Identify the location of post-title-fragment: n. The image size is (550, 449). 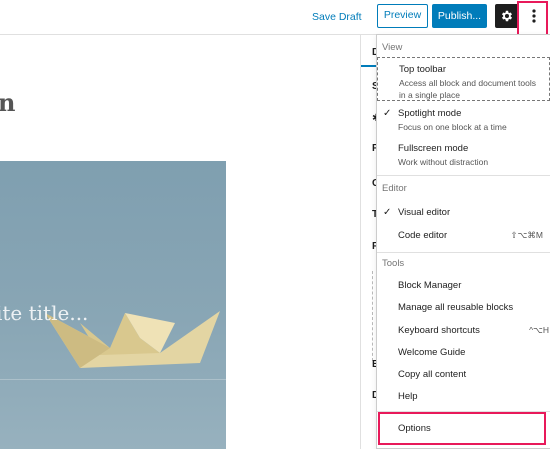
(7, 102).